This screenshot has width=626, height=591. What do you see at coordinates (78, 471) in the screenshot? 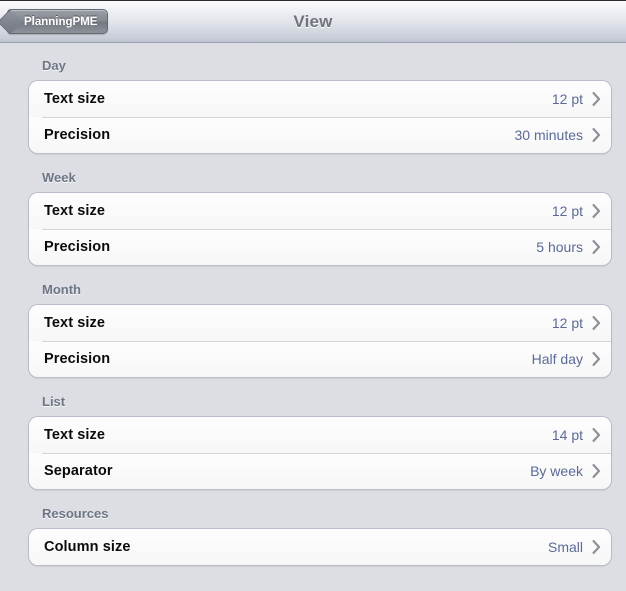
I see `row-label: Separator` at bounding box center [78, 471].